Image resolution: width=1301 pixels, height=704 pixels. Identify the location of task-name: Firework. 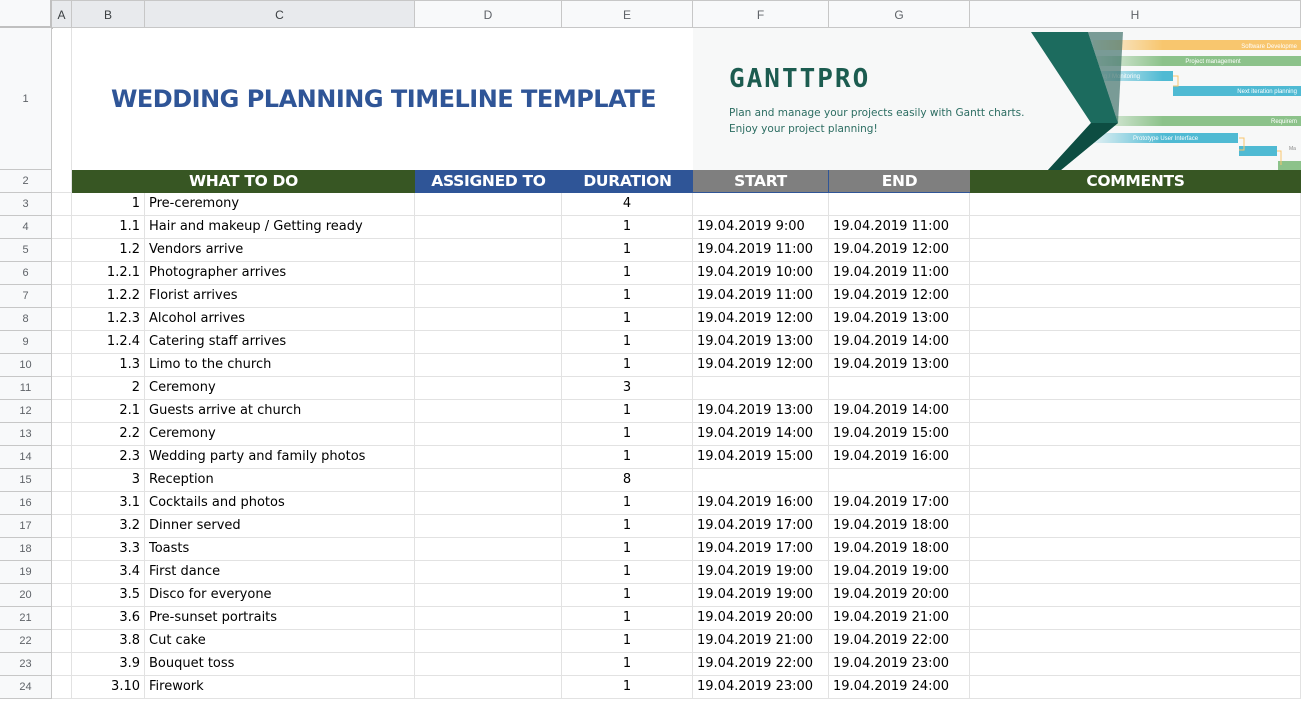
(280, 687).